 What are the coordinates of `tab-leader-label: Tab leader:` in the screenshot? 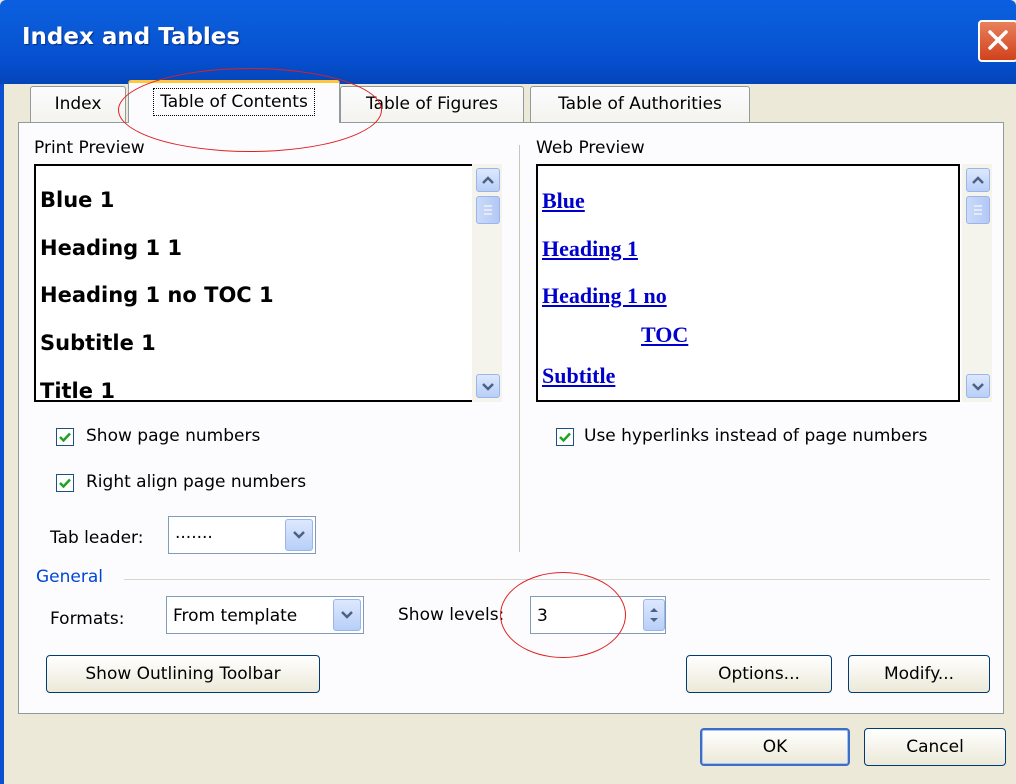 It's located at (97, 538).